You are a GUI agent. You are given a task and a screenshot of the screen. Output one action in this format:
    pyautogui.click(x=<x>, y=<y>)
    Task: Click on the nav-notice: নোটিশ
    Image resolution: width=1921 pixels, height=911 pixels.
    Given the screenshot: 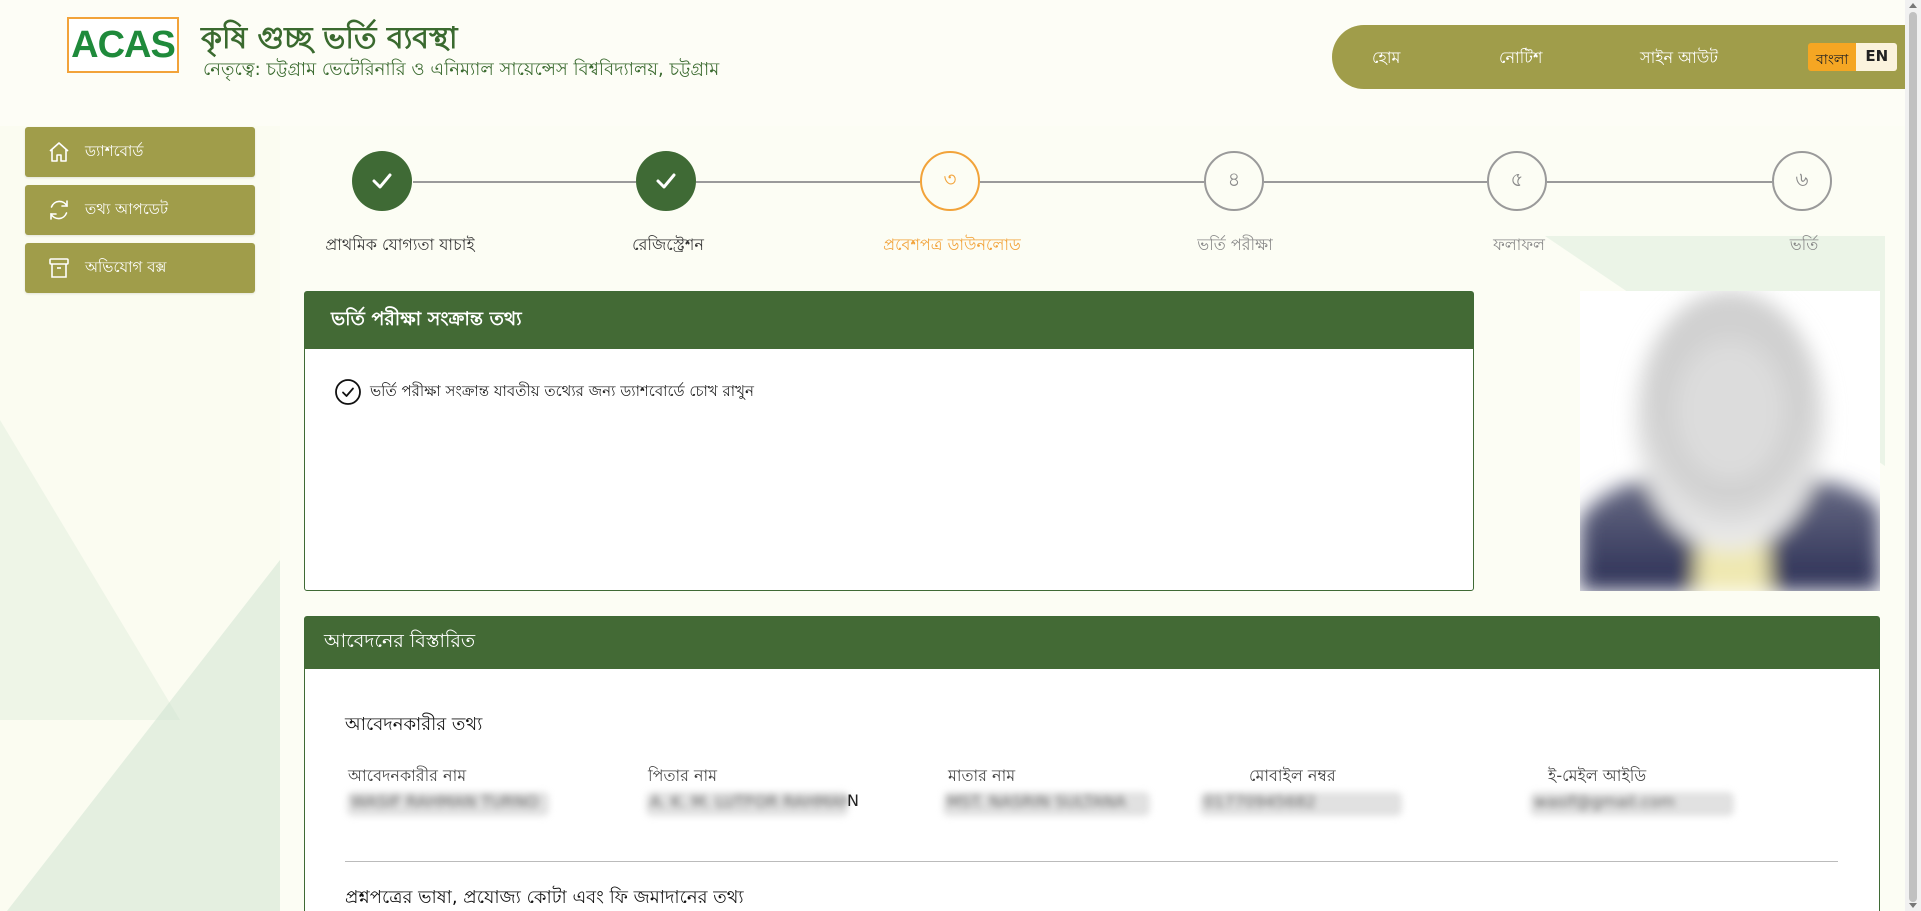 What is the action you would take?
    pyautogui.click(x=1520, y=58)
    